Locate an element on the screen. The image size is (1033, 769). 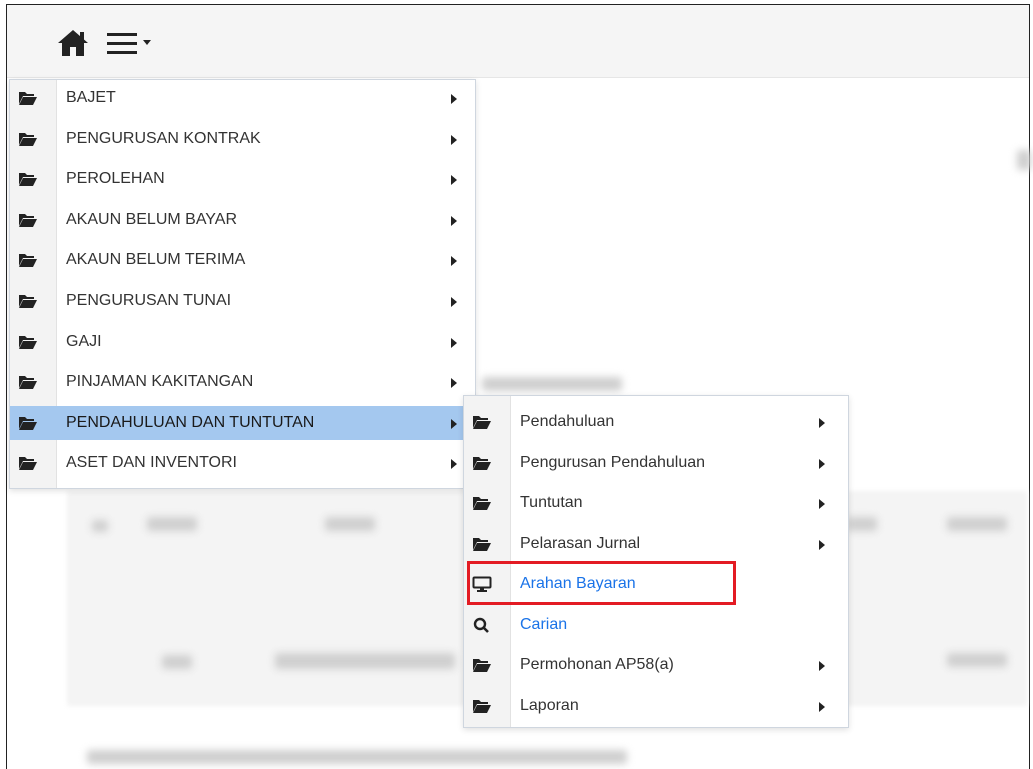
sub_menu-item-permohonan-ap58-a: Permohonan AP58(a) is located at coordinates (656, 665).